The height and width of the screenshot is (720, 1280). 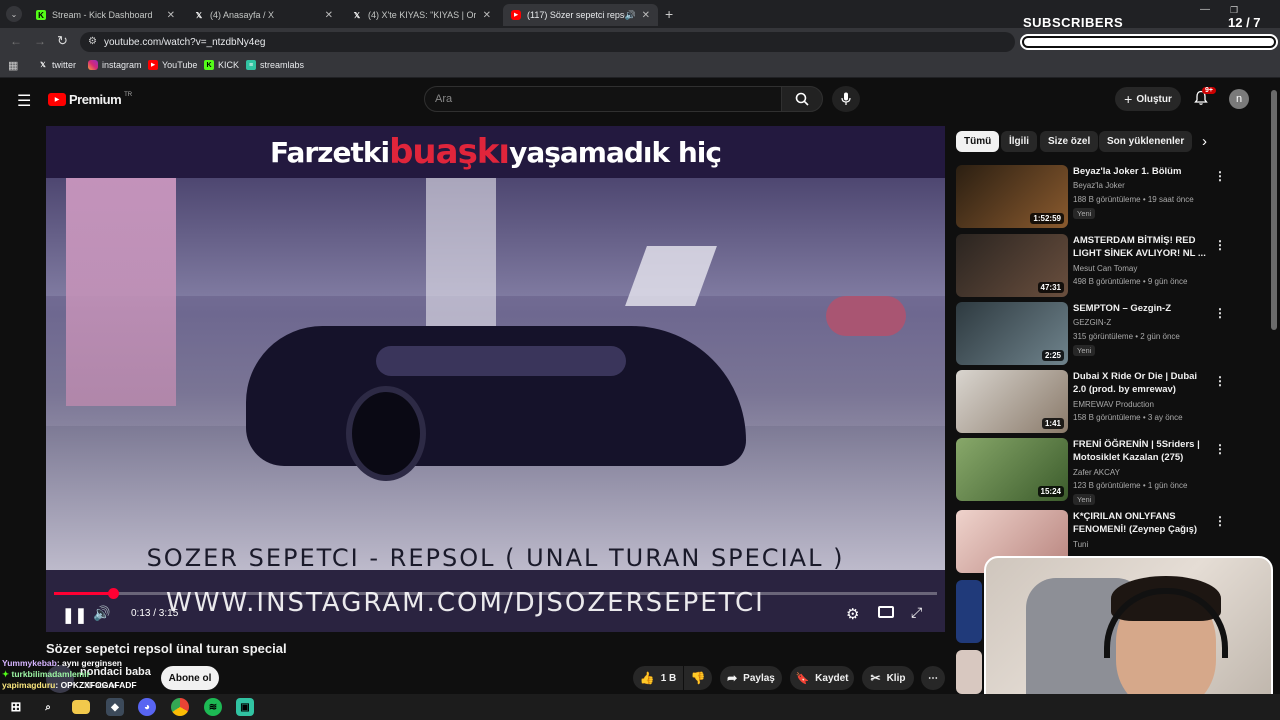 What do you see at coordinates (846, 99) in the screenshot?
I see `voice-search-button` at bounding box center [846, 99].